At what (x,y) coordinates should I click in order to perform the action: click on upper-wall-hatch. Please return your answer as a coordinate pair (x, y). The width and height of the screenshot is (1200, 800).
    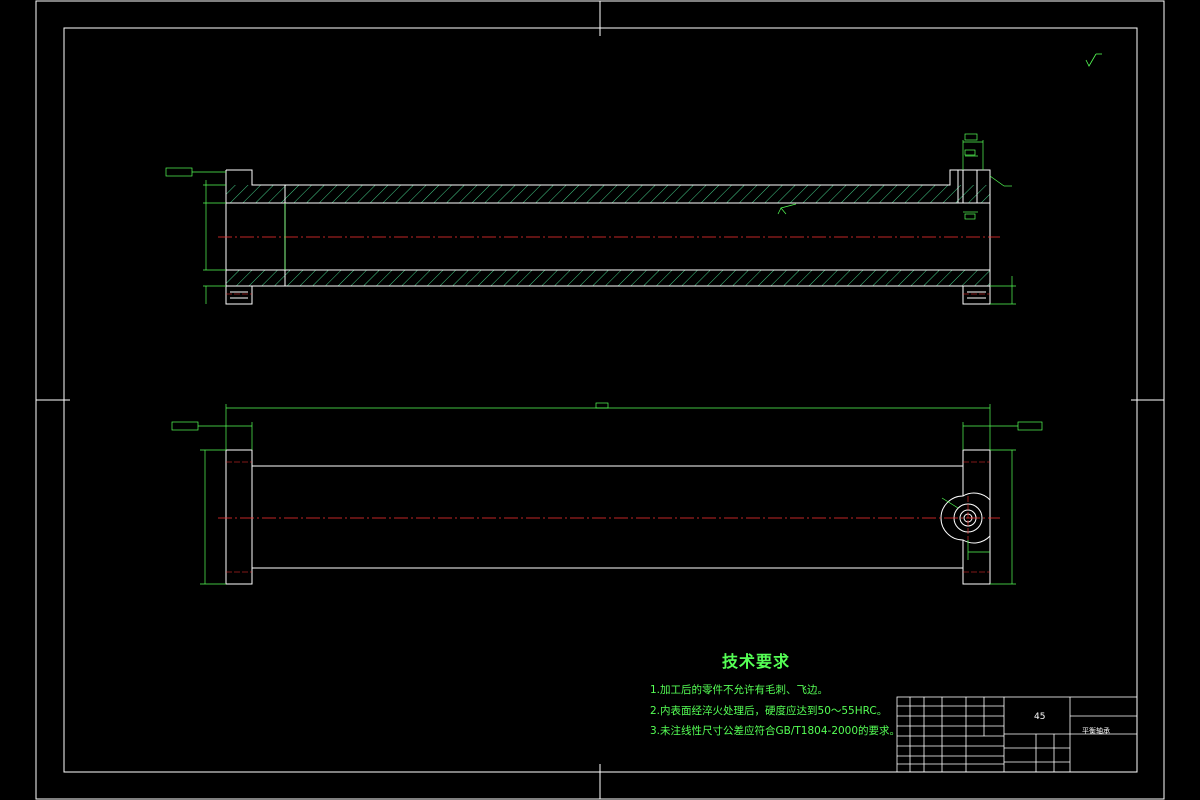
    Looking at the image, I should click on (608, 194).